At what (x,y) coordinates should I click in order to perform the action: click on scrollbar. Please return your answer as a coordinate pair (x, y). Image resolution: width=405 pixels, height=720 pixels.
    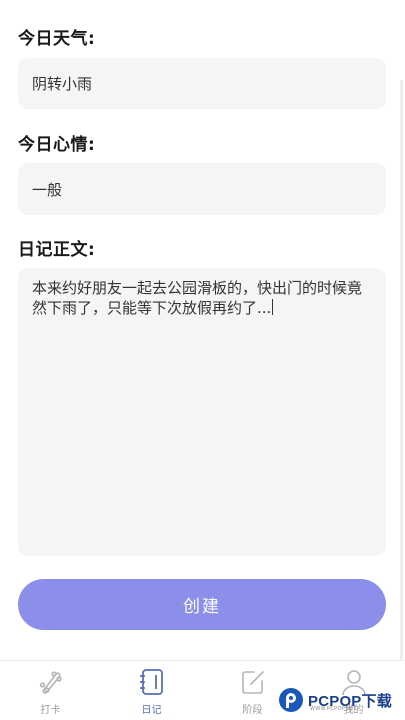
    Looking at the image, I should click on (401, 370).